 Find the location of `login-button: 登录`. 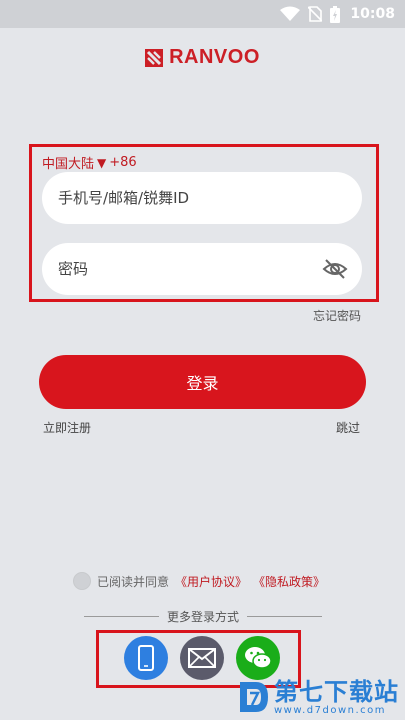

login-button: 登录 is located at coordinates (202, 382).